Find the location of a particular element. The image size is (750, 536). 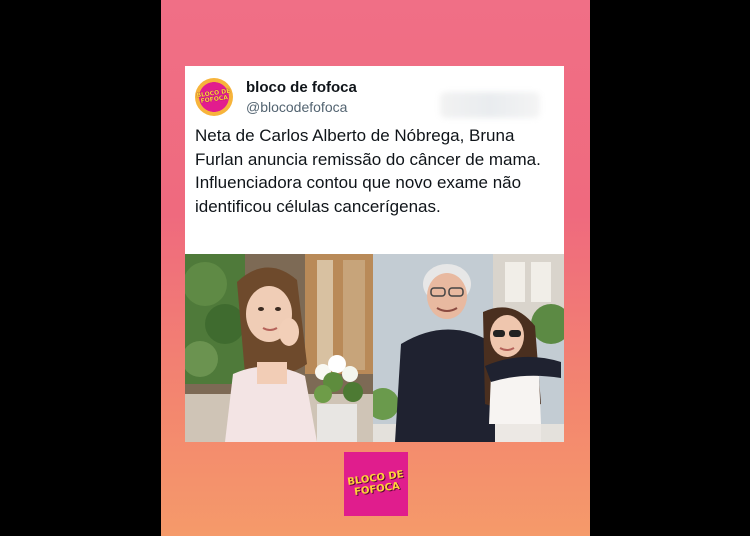

avatar-logo-text: BLOCO DE FOFOCA is located at coordinates (213, 96).